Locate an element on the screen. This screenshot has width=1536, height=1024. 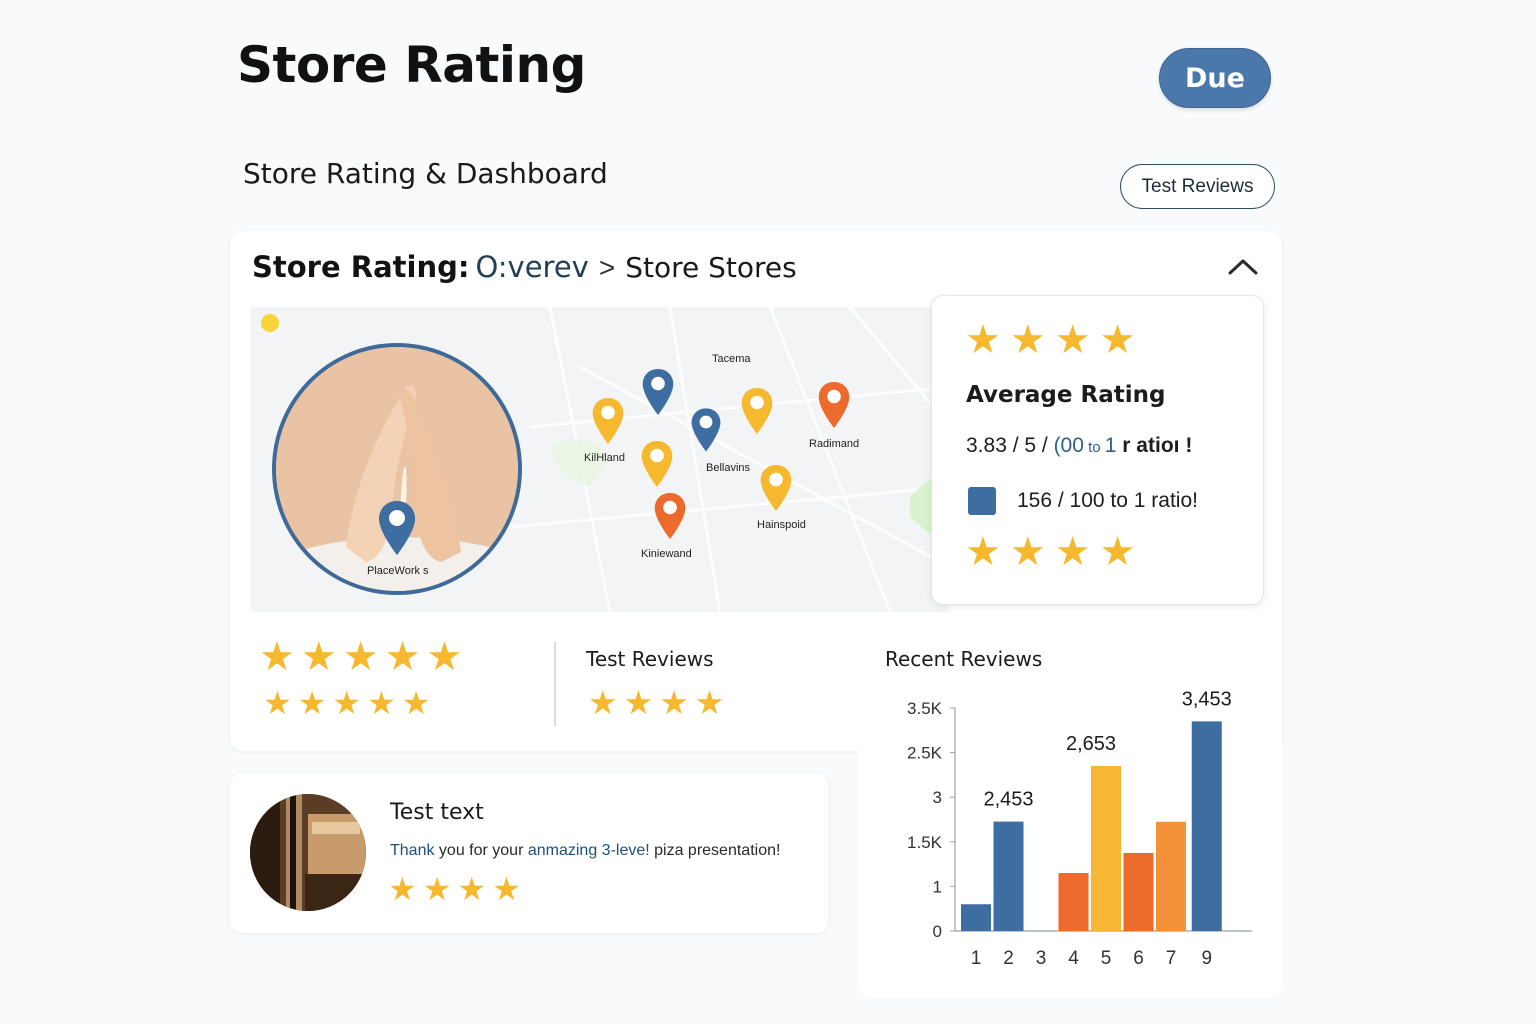
chart-y-tick-label: 3.5K is located at coordinates (925, 708).